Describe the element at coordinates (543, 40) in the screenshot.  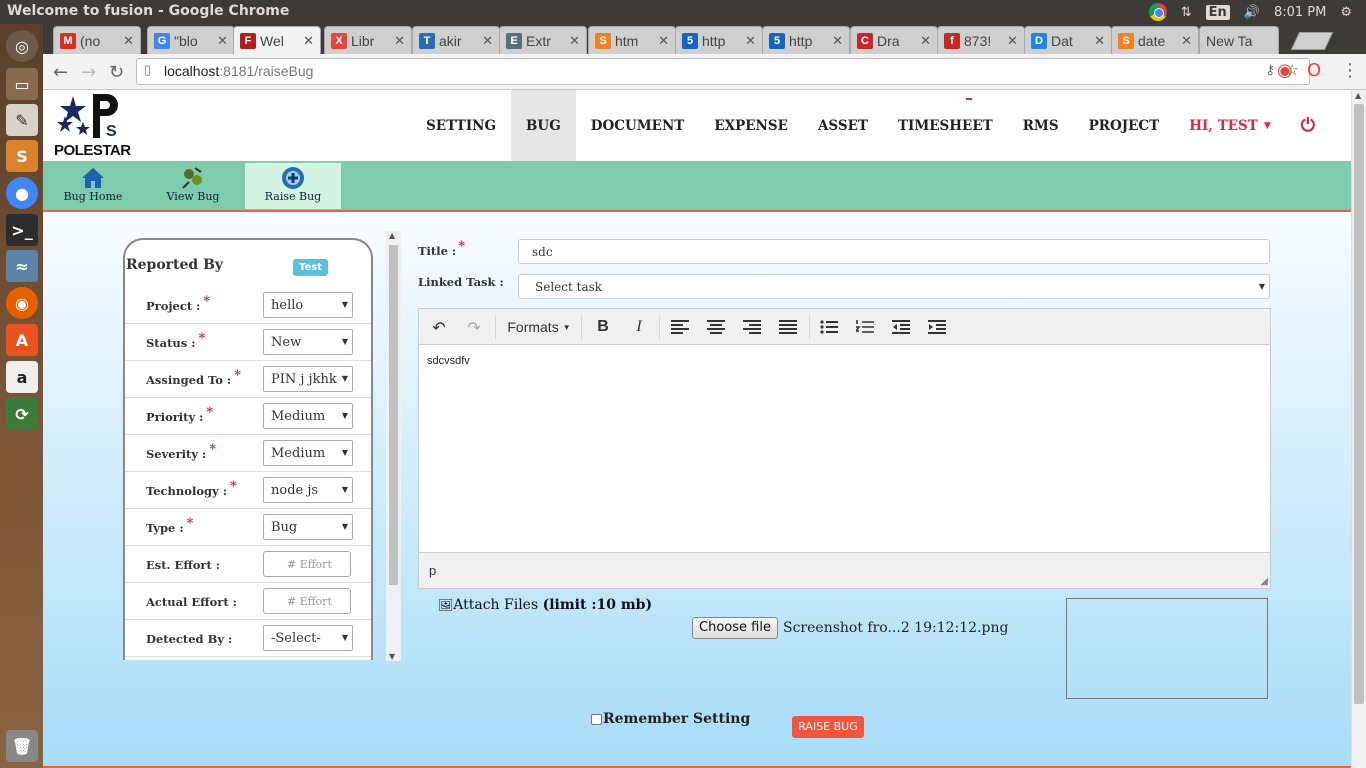
I see `browser-tab: E Extr ✕` at that location.